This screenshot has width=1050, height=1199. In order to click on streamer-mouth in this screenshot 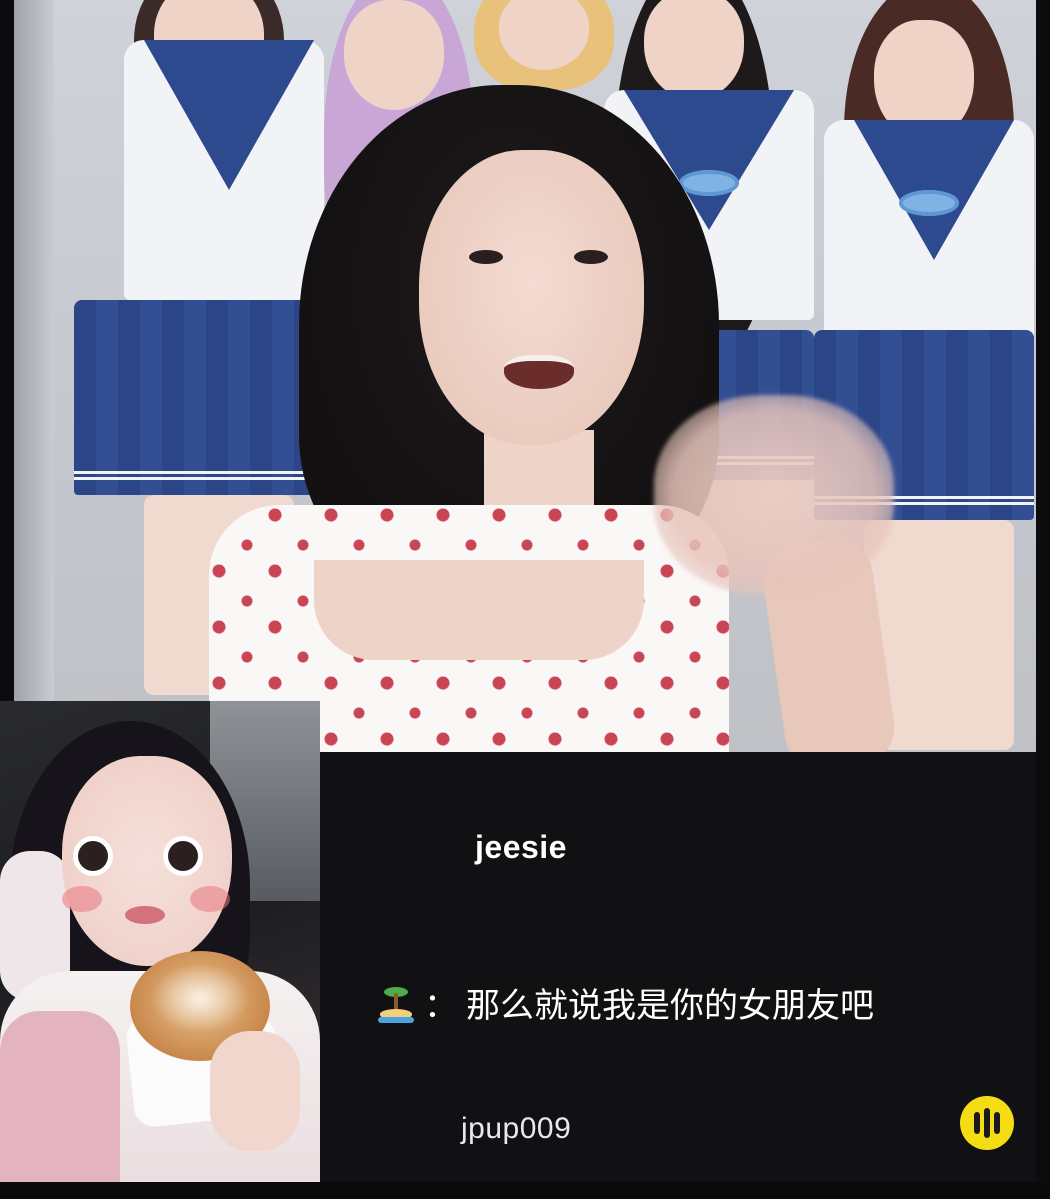, I will do `click(539, 372)`.